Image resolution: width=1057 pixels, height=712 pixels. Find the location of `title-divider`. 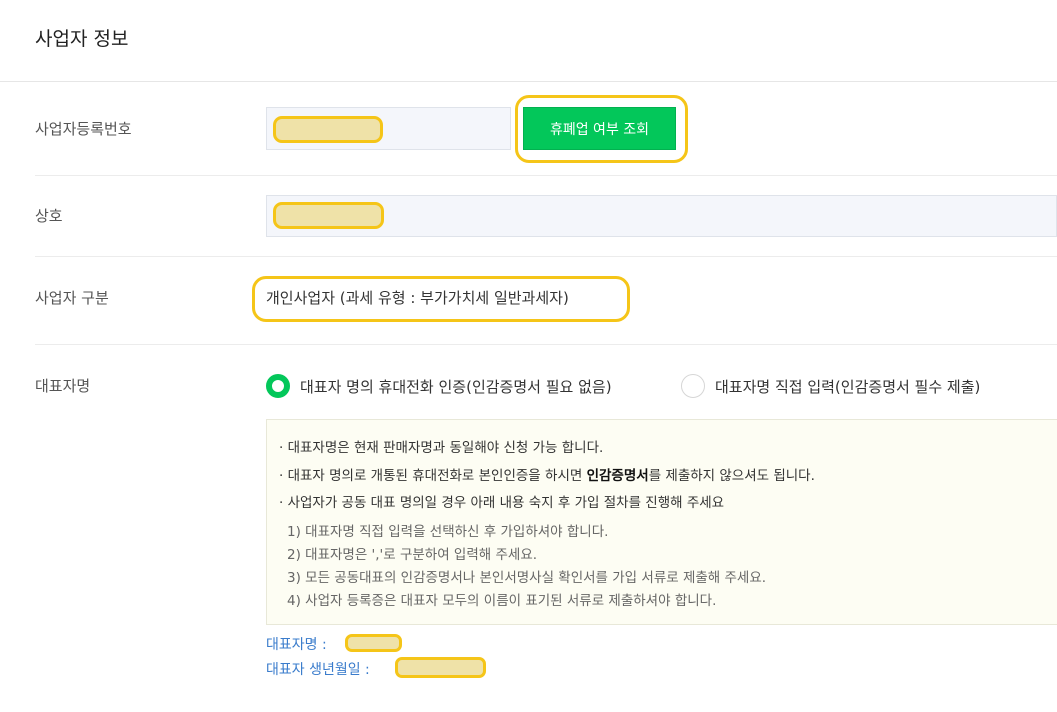

title-divider is located at coordinates (528, 81).